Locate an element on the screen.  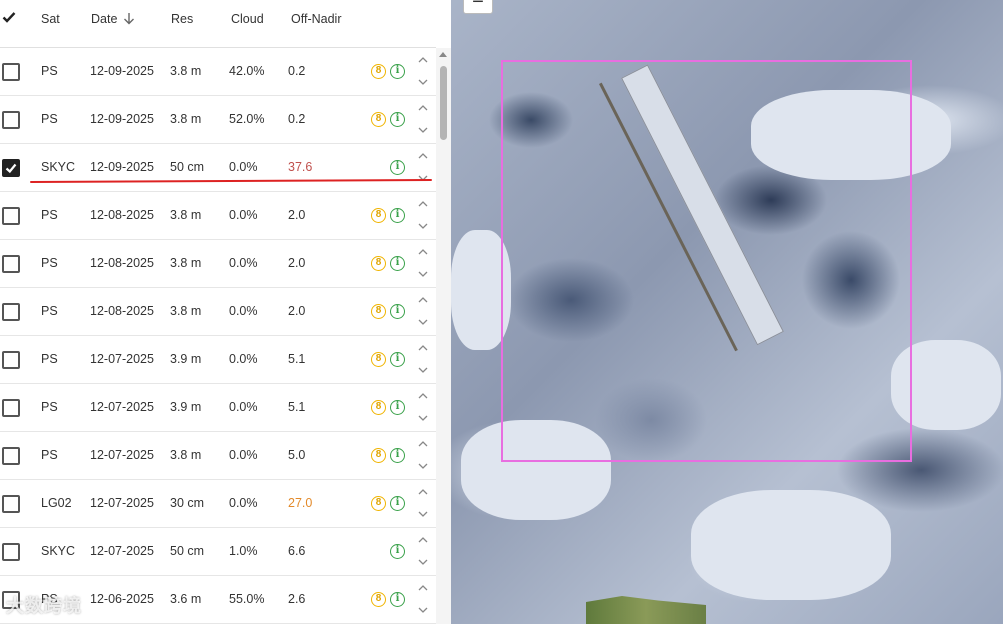
scrollbar is located at coordinates (443, 336).